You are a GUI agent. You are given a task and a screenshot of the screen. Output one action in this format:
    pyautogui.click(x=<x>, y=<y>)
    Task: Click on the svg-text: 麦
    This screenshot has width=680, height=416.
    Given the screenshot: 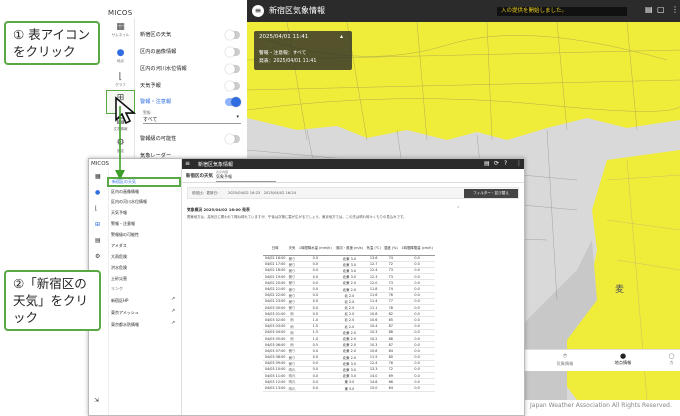 What is the action you would take?
    pyautogui.click(x=619, y=289)
    